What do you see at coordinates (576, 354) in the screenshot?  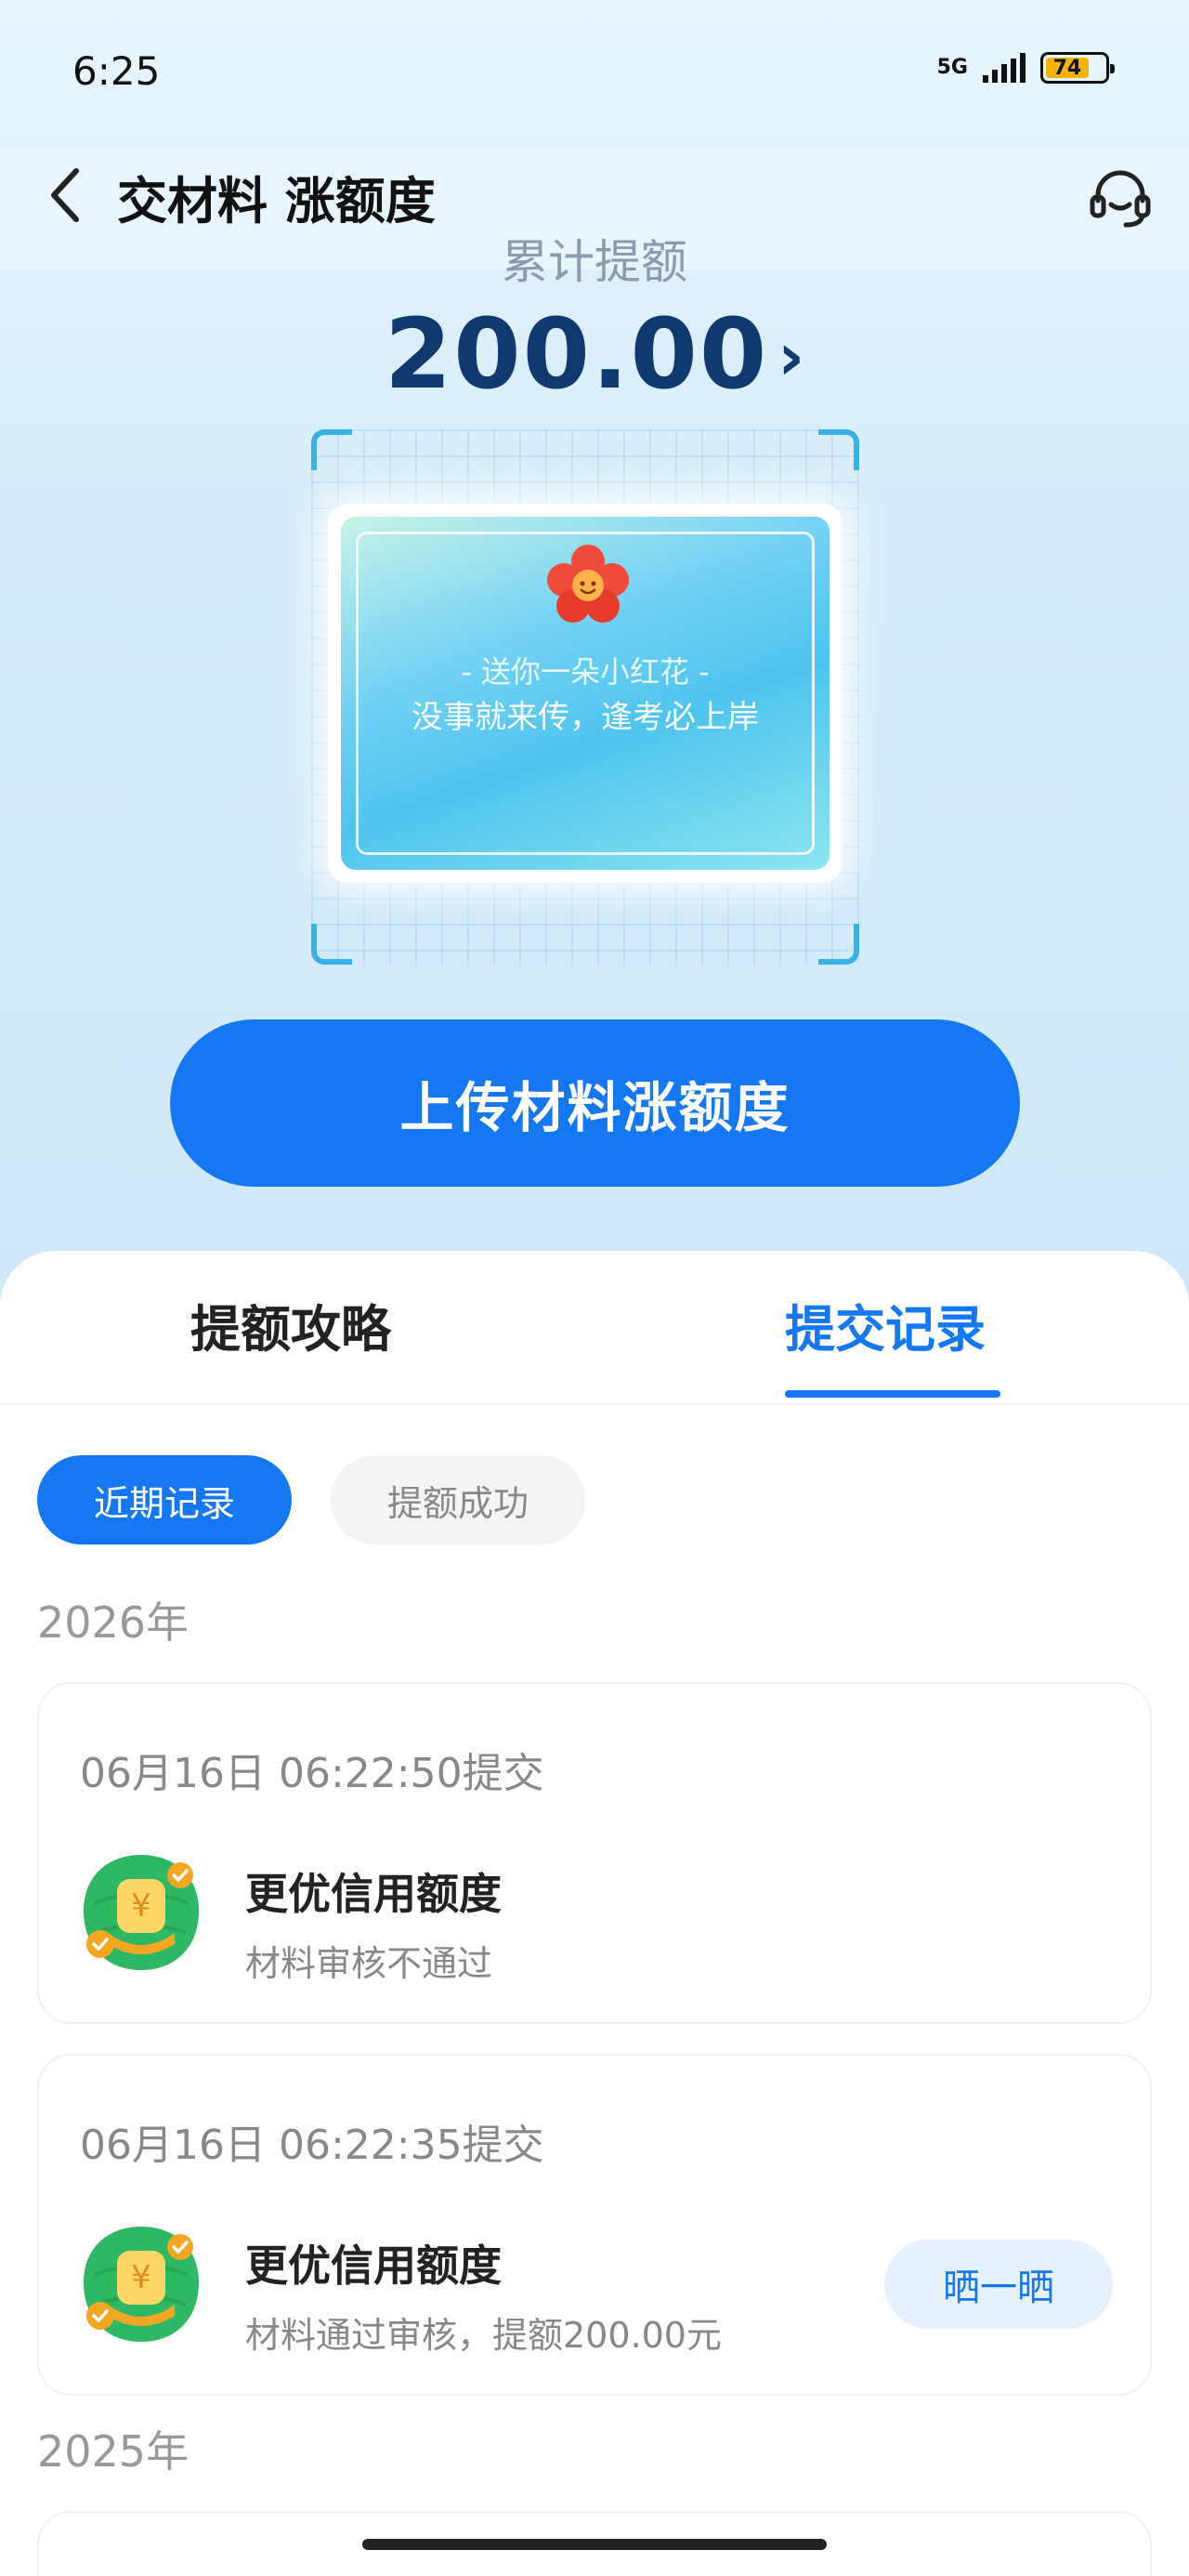 I see `total-increase-amount: 200.00` at bounding box center [576, 354].